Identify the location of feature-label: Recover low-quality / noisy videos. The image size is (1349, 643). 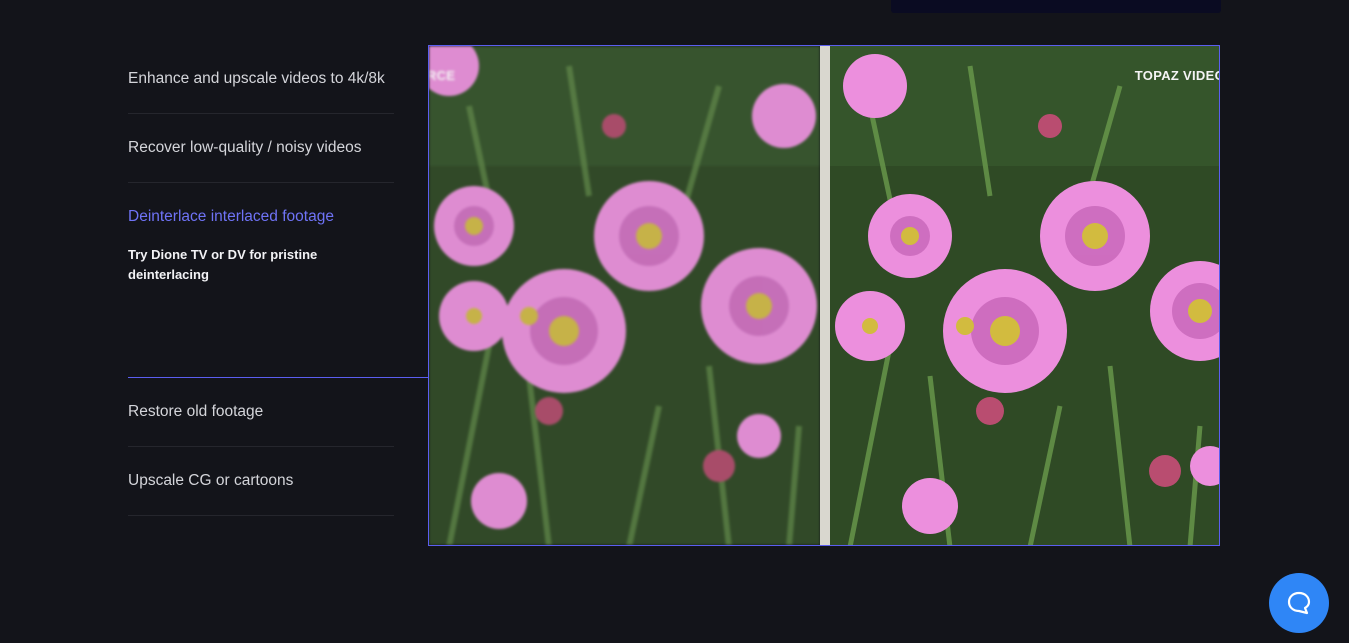
(245, 147).